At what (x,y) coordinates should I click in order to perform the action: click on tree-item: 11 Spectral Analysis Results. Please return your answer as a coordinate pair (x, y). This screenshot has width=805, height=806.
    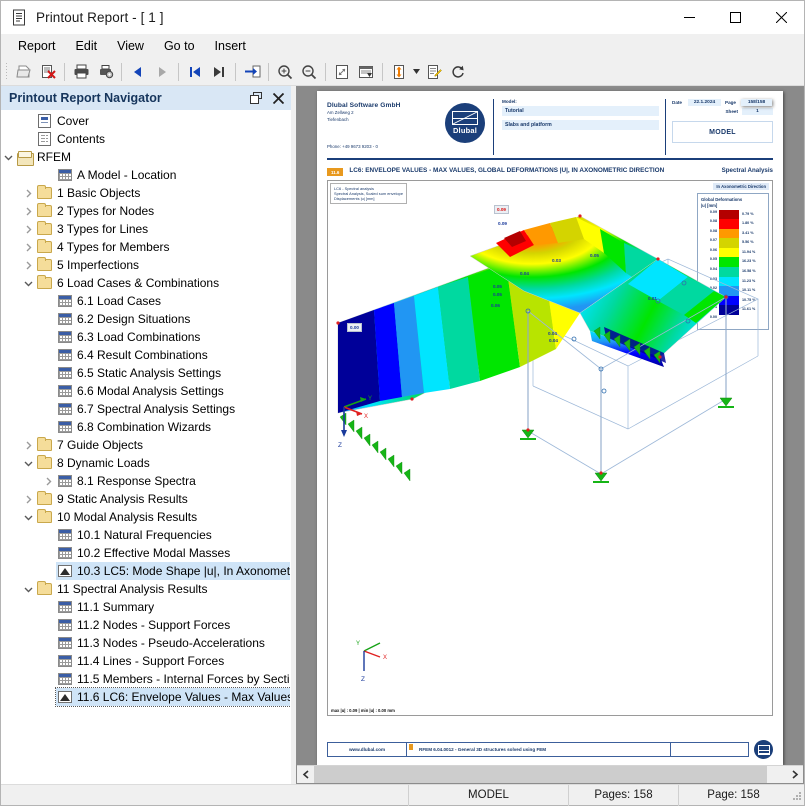
    Looking at the image, I should click on (145, 589).